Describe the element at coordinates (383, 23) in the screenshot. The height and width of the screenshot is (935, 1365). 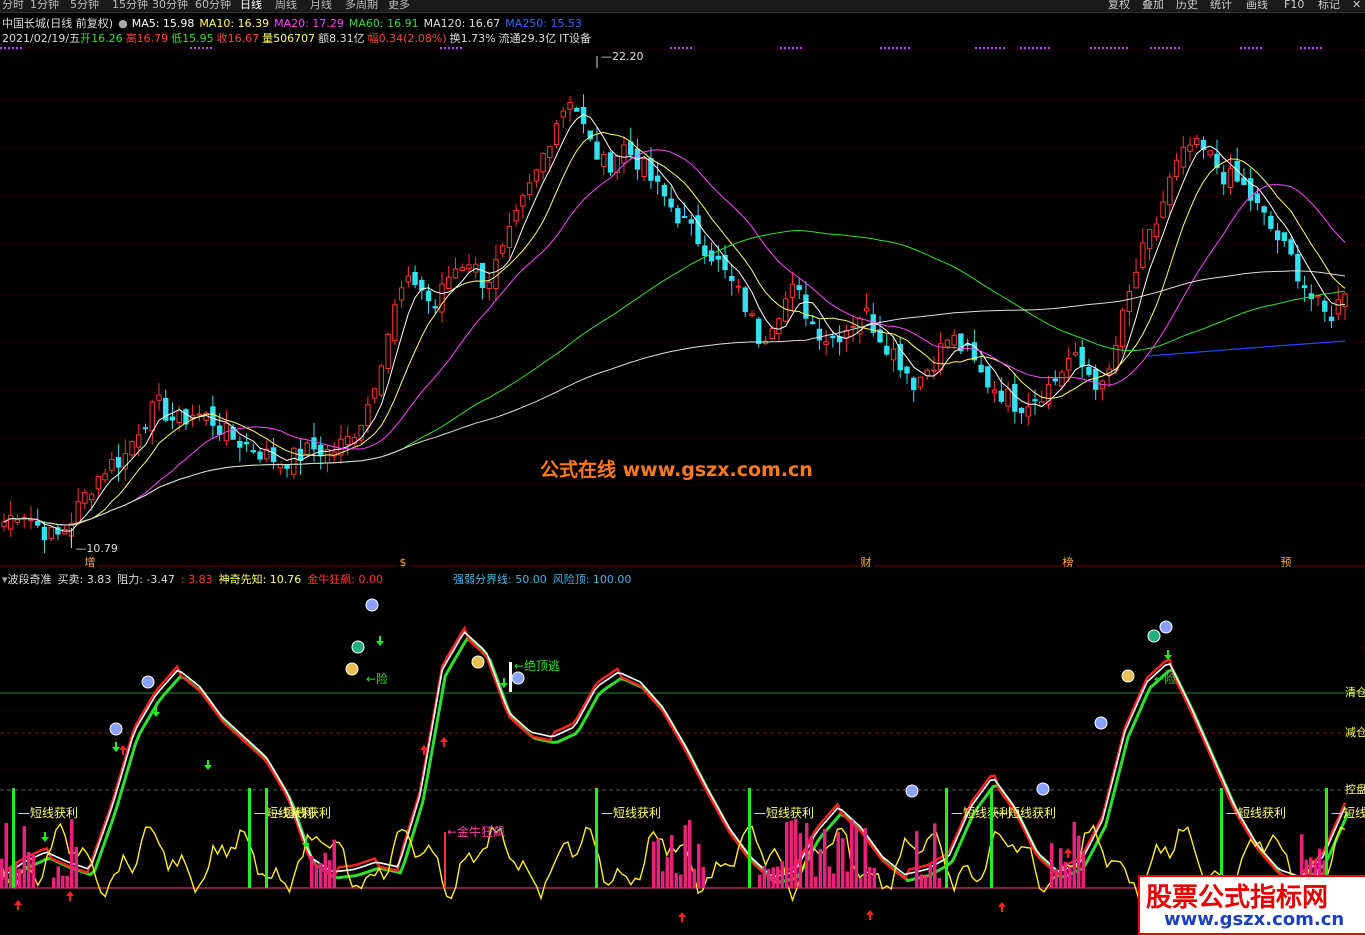
I see `ma60-value: MA60: 16.91` at that location.